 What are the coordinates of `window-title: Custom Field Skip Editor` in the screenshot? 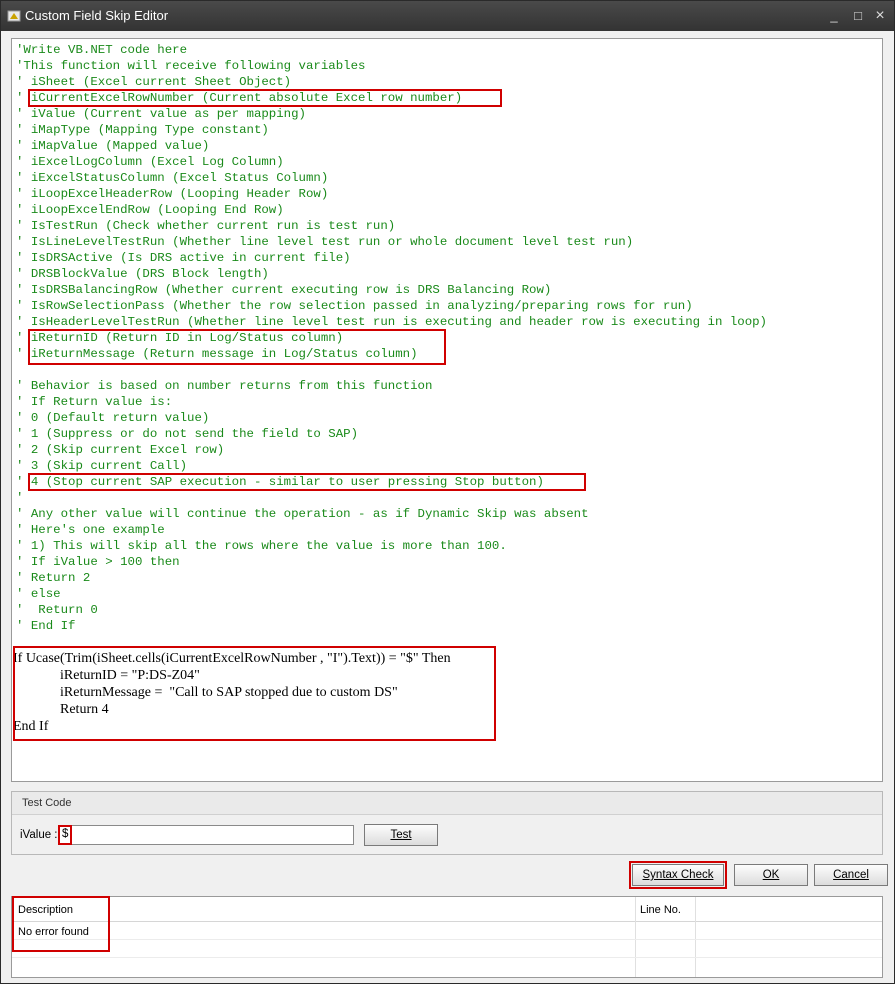 It's located at (97, 15).